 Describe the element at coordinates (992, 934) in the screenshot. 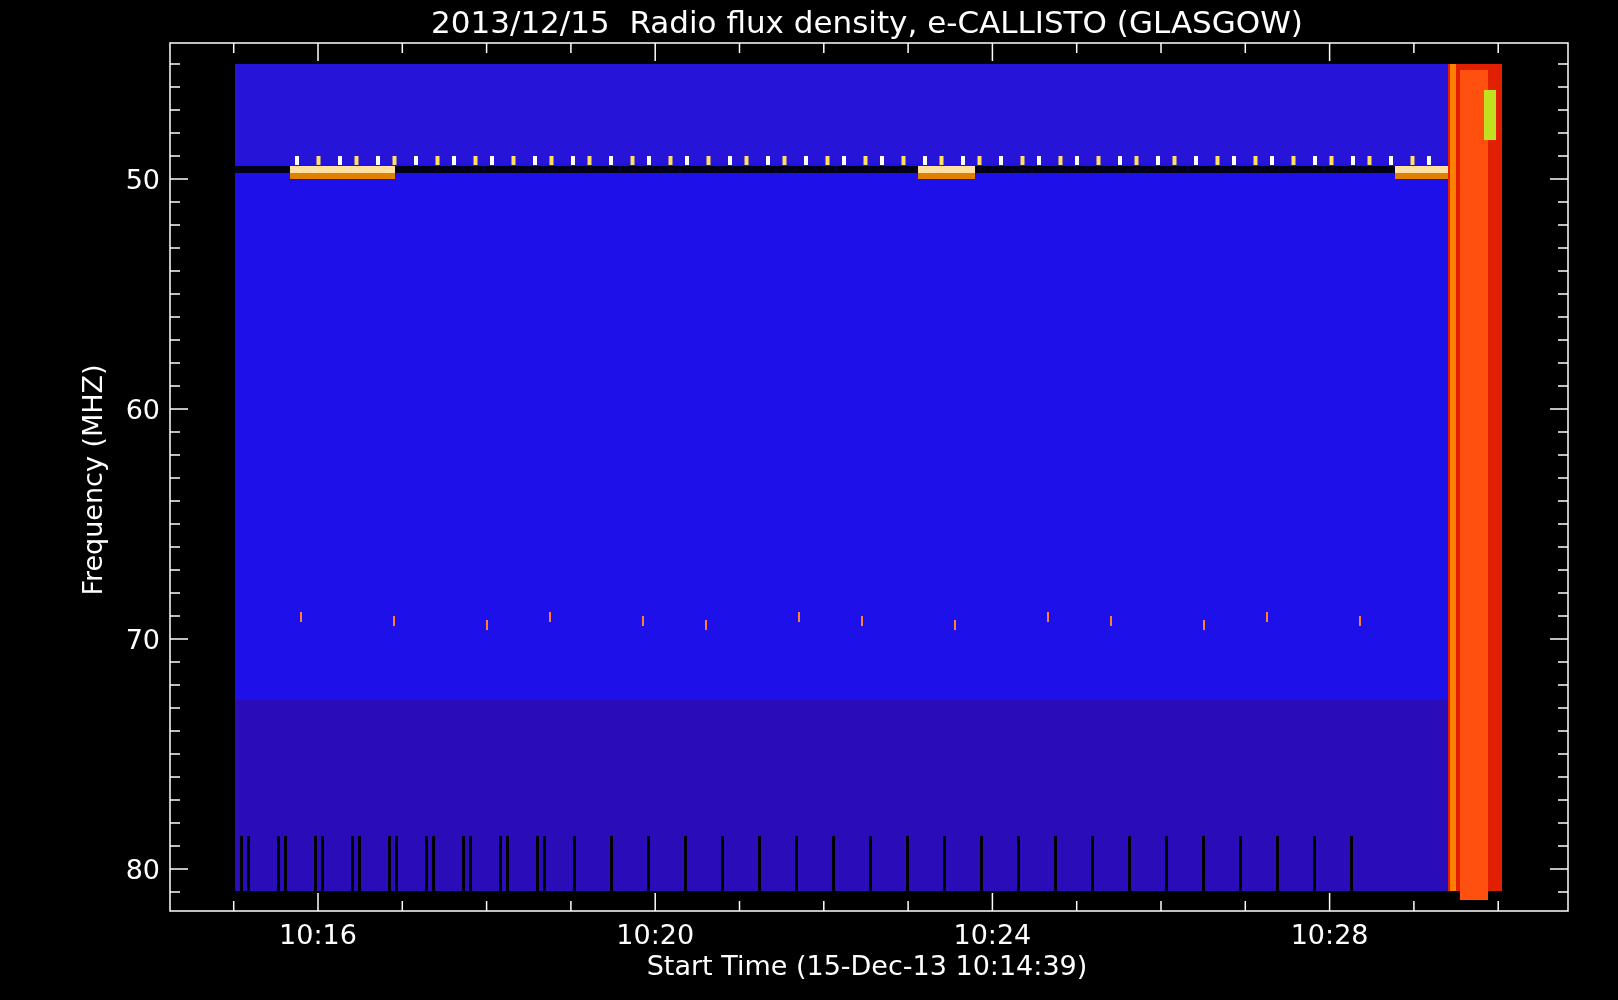

I see `x-tick-label: 10:24` at that location.